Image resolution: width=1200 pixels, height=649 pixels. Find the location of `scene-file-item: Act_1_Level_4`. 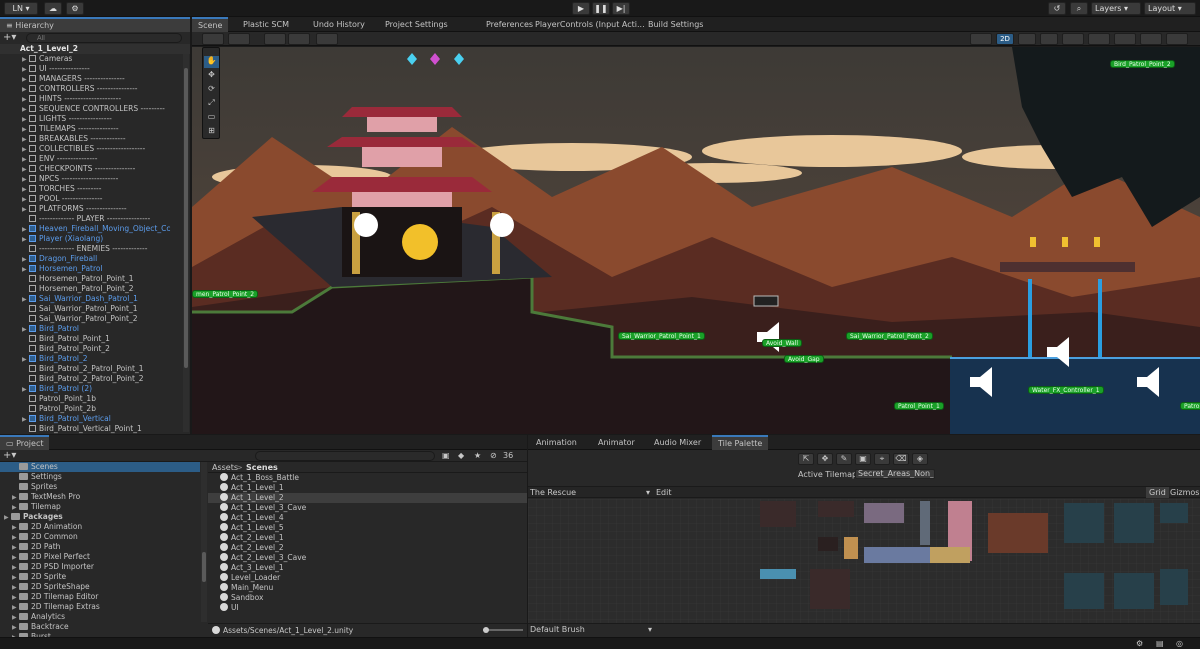

scene-file-item: Act_1_Level_4 is located at coordinates (367, 518).